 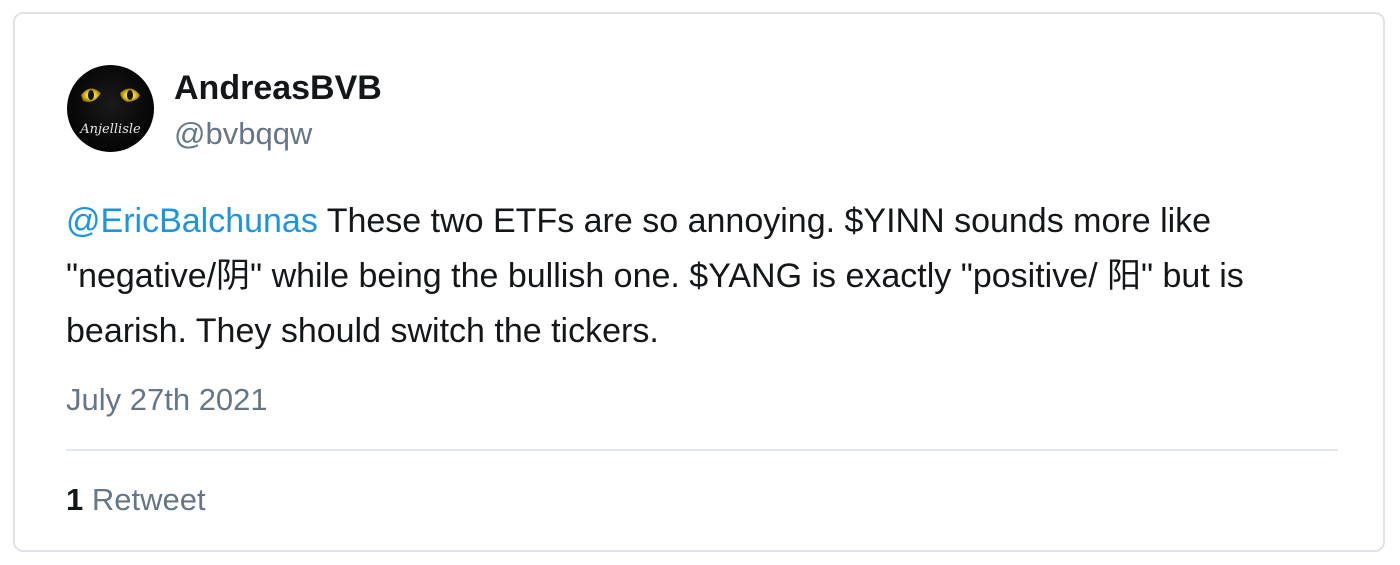 What do you see at coordinates (702, 450) in the screenshot?
I see `divider` at bounding box center [702, 450].